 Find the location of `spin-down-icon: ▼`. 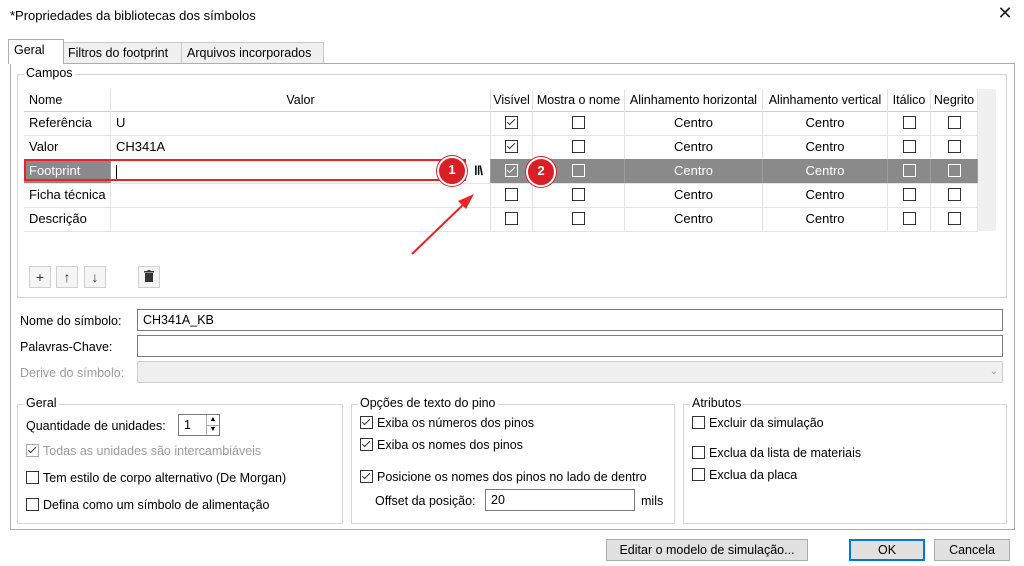

spin-down-icon: ▼ is located at coordinates (212, 430).